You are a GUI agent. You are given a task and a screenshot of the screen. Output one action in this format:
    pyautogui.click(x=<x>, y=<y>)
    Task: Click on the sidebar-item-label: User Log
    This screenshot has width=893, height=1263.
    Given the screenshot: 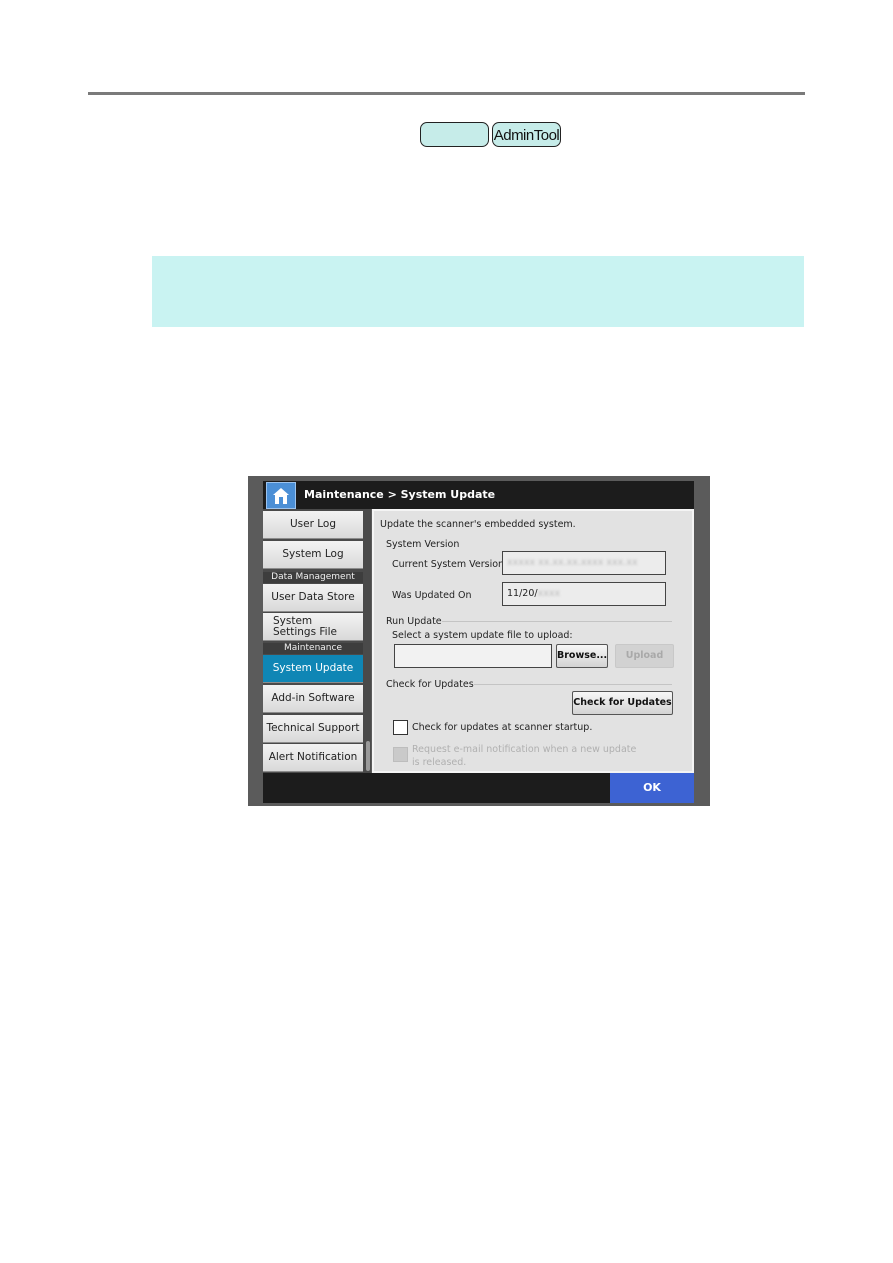 What is the action you would take?
    pyautogui.click(x=313, y=524)
    